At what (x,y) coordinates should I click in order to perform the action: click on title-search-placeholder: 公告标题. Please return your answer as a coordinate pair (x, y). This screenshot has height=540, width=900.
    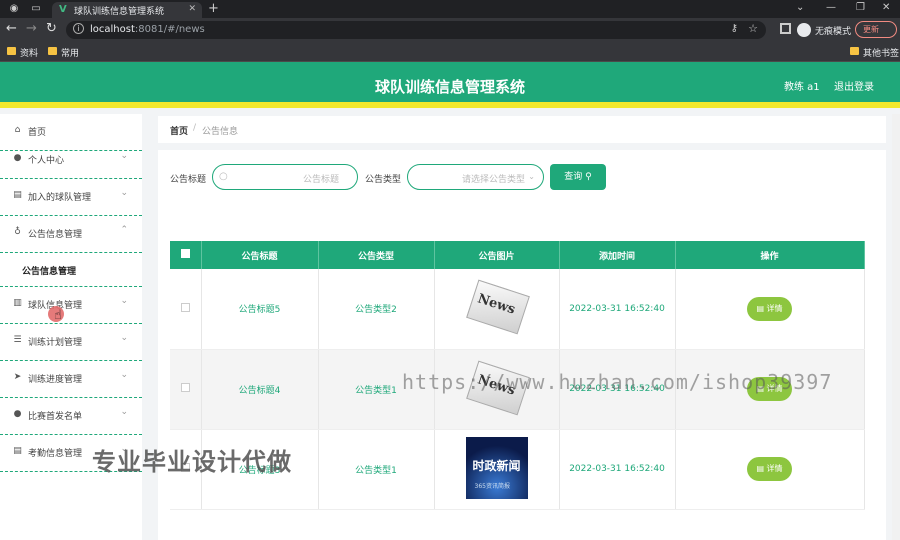
    Looking at the image, I should click on (321, 180).